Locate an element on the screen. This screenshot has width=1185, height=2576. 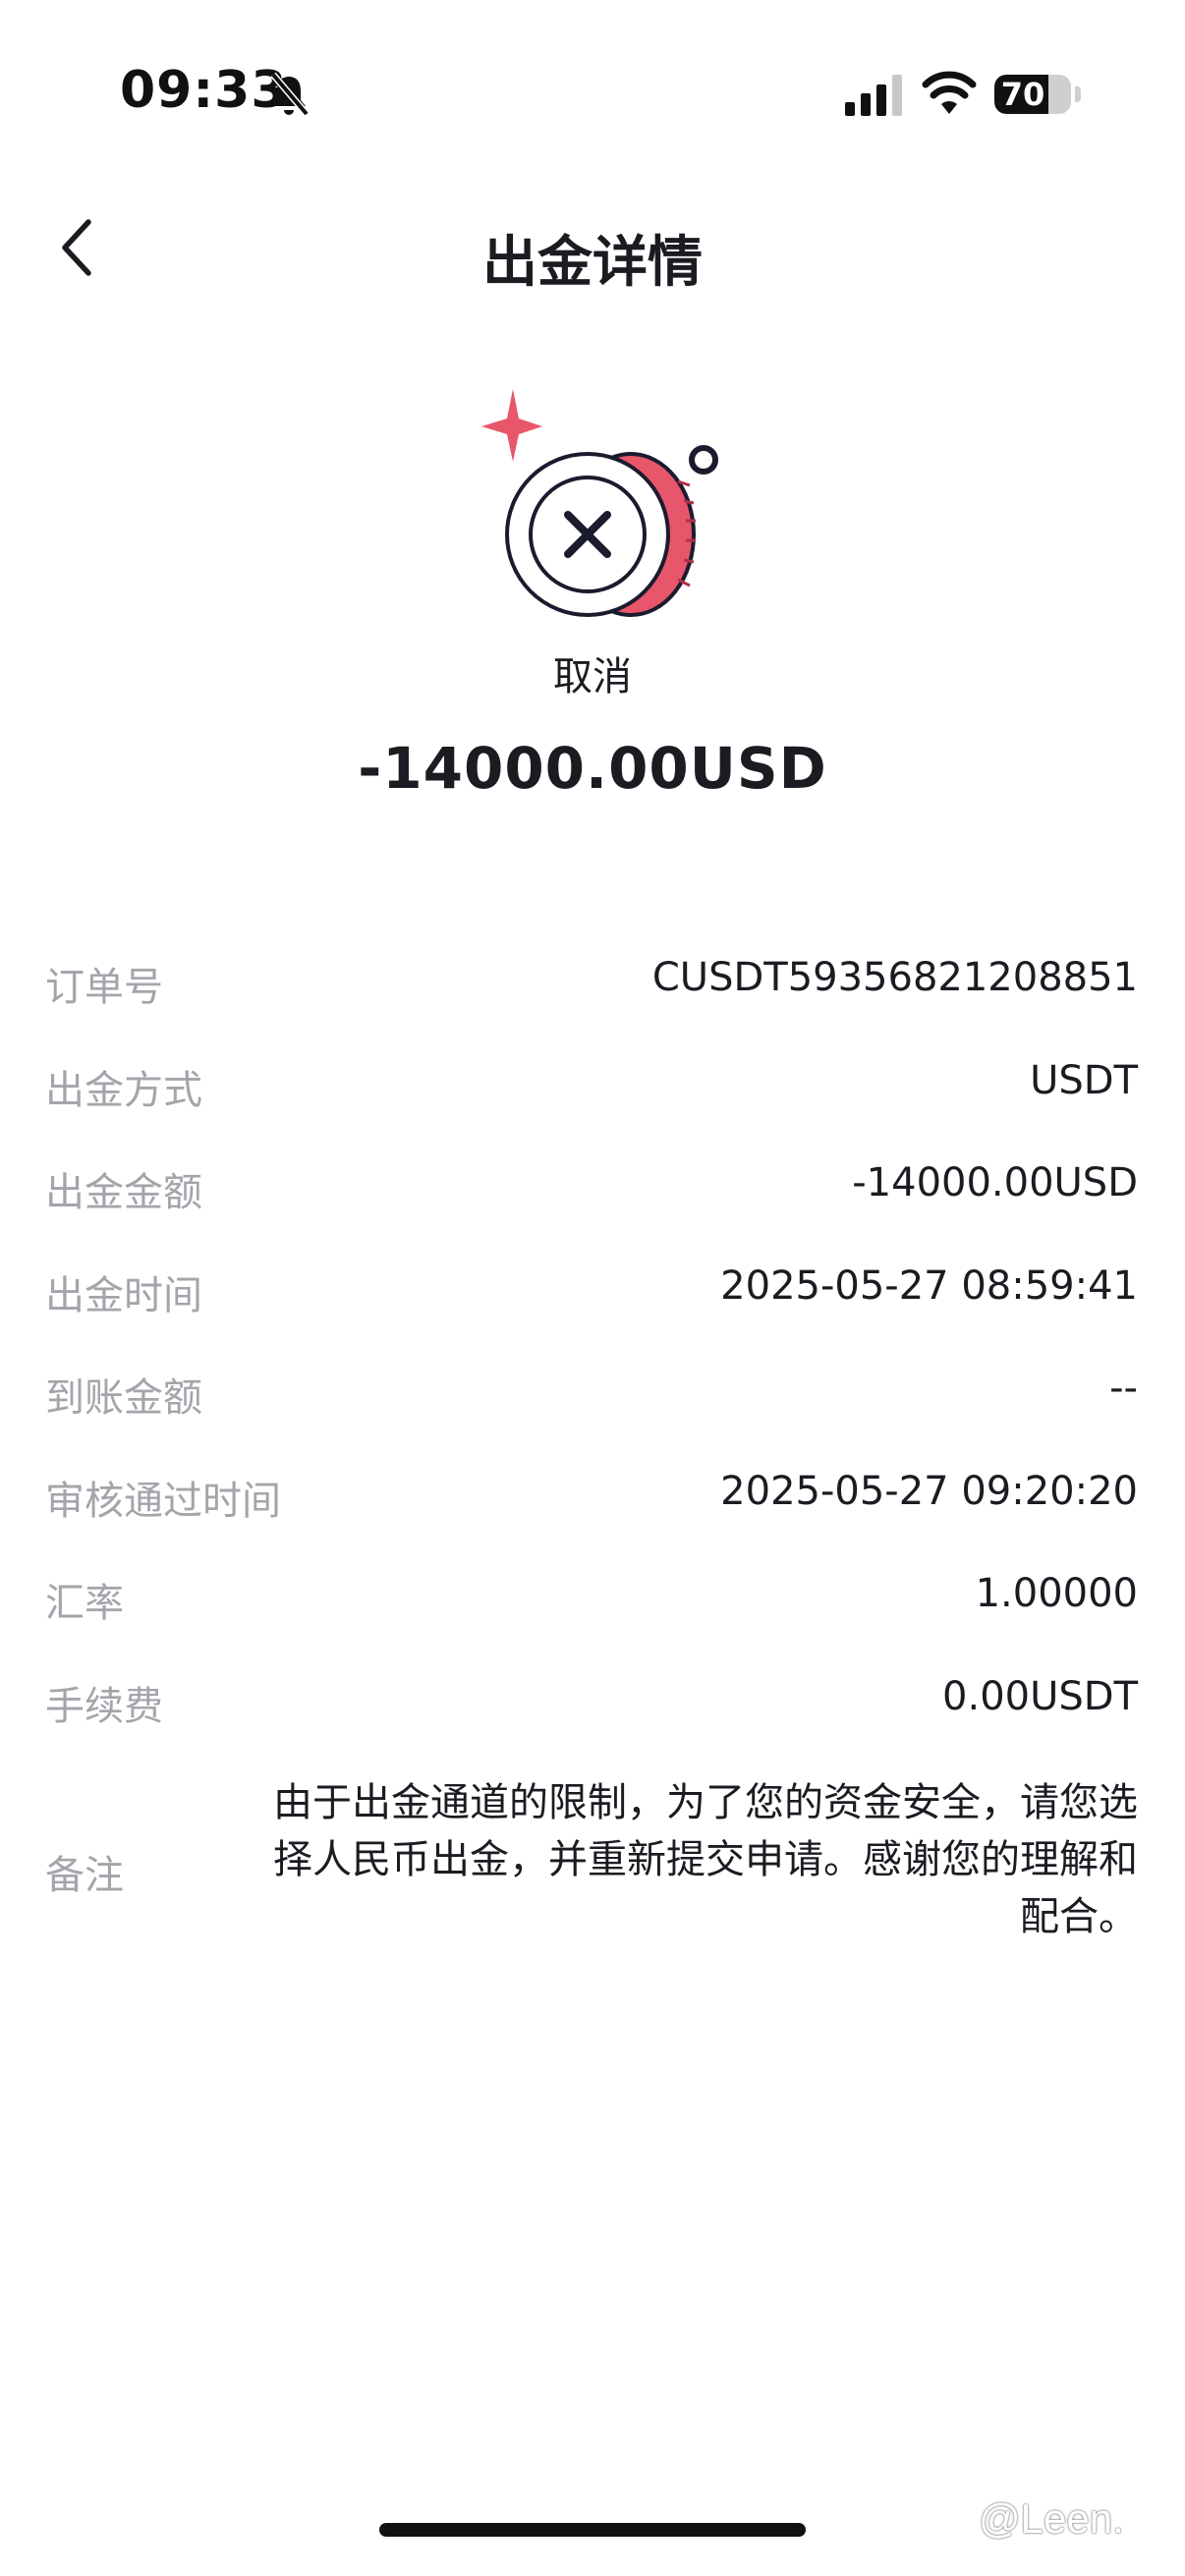
detail-row-exchange-rate: 汇率 1.00000 is located at coordinates (592, 1600).